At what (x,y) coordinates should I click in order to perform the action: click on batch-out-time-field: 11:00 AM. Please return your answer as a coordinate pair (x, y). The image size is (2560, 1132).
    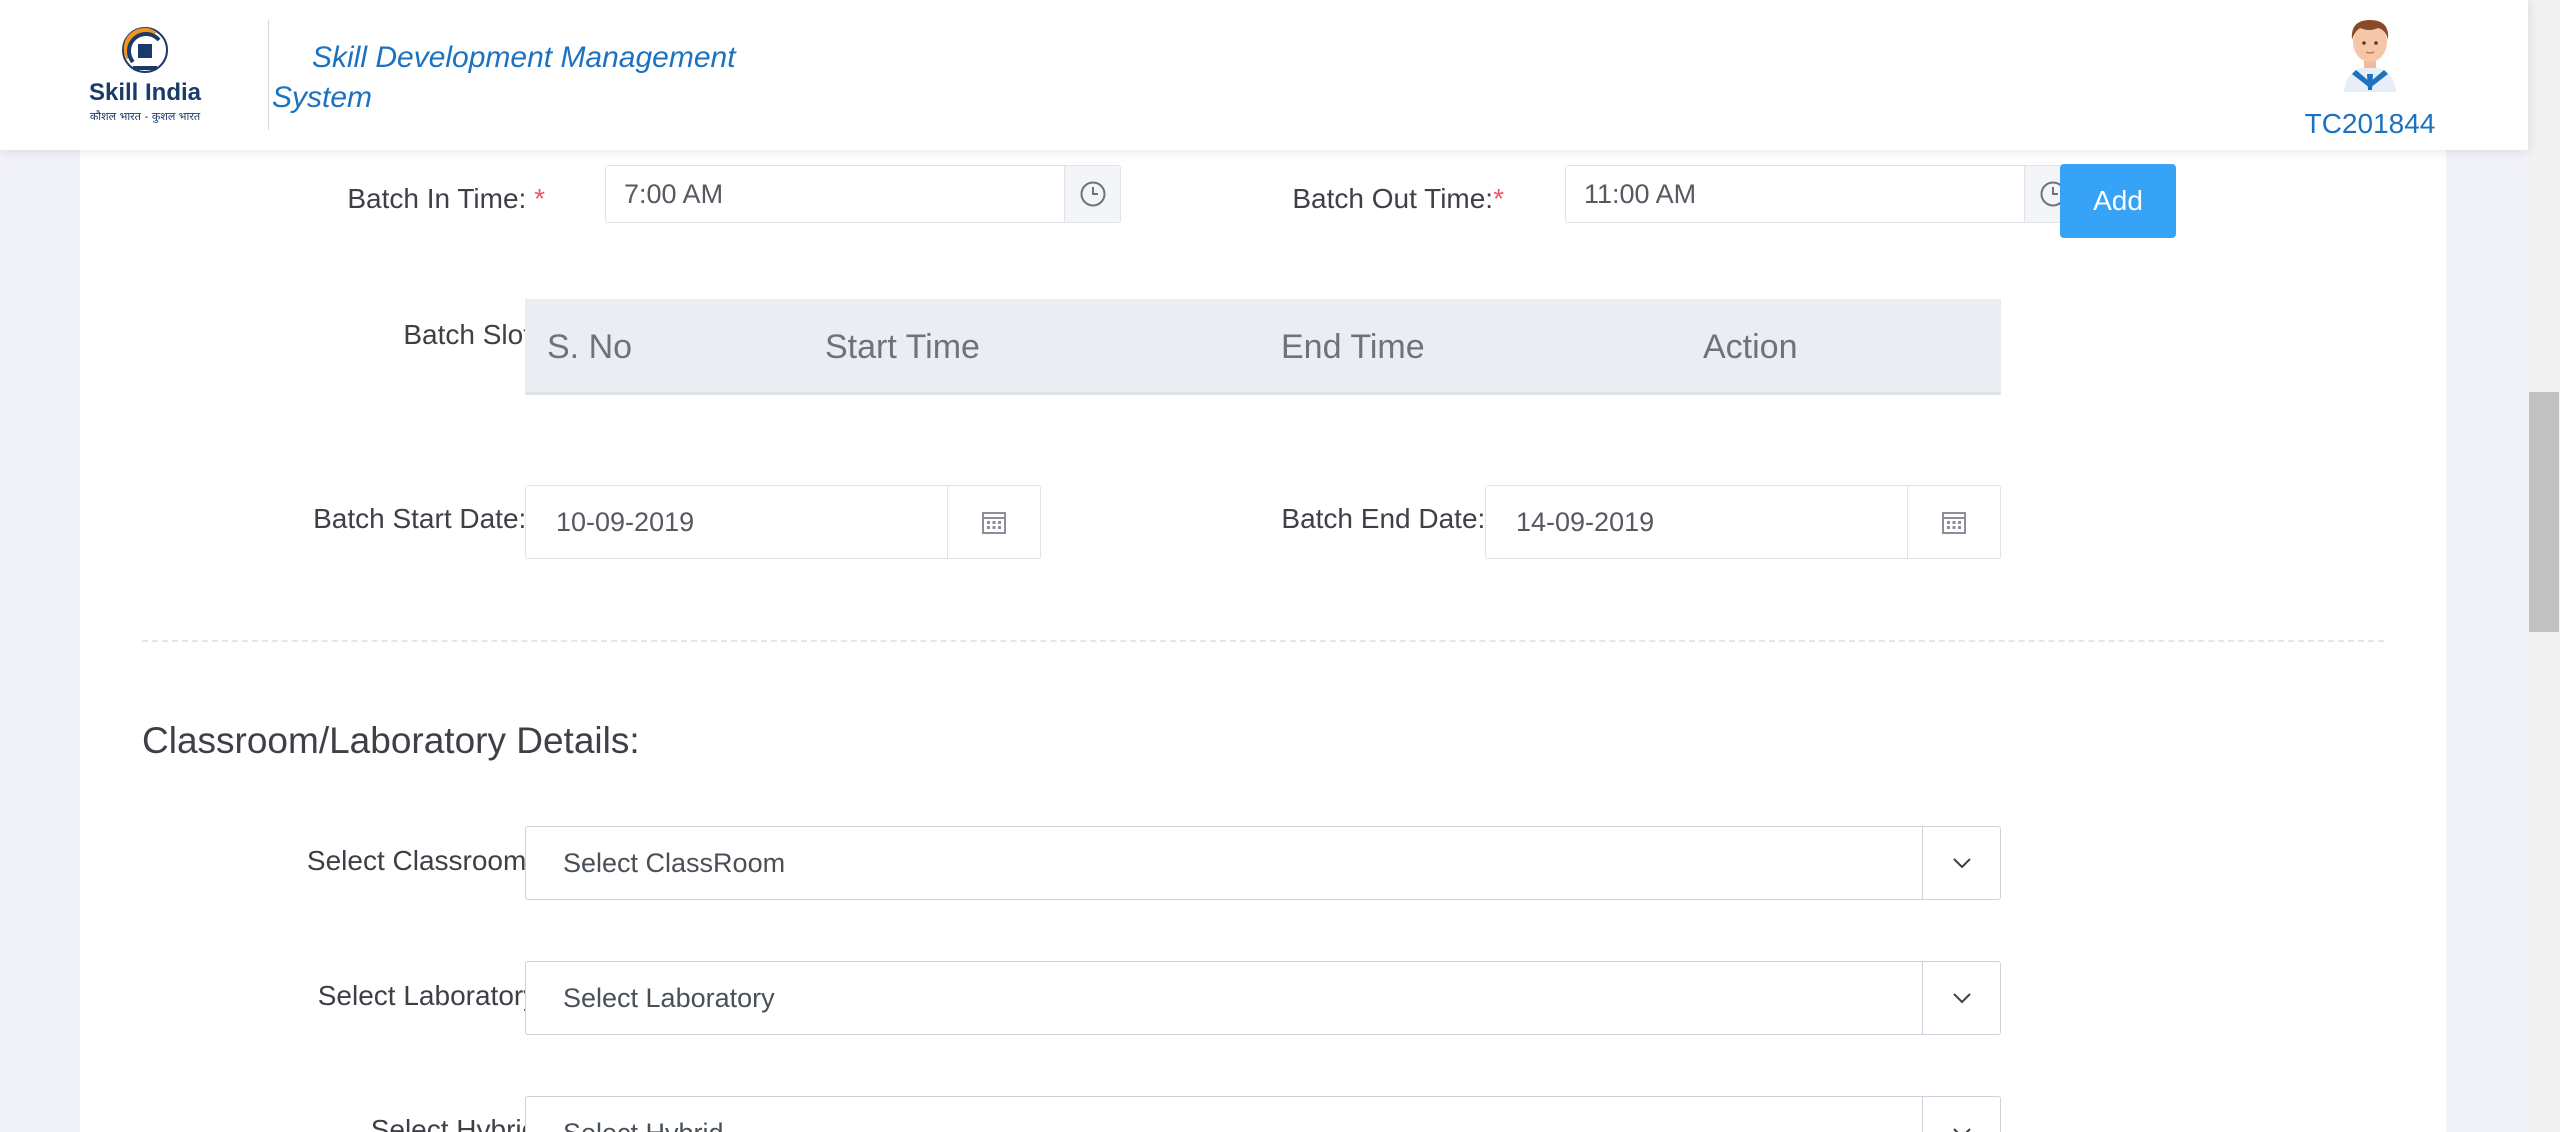
    Looking at the image, I should click on (1823, 194).